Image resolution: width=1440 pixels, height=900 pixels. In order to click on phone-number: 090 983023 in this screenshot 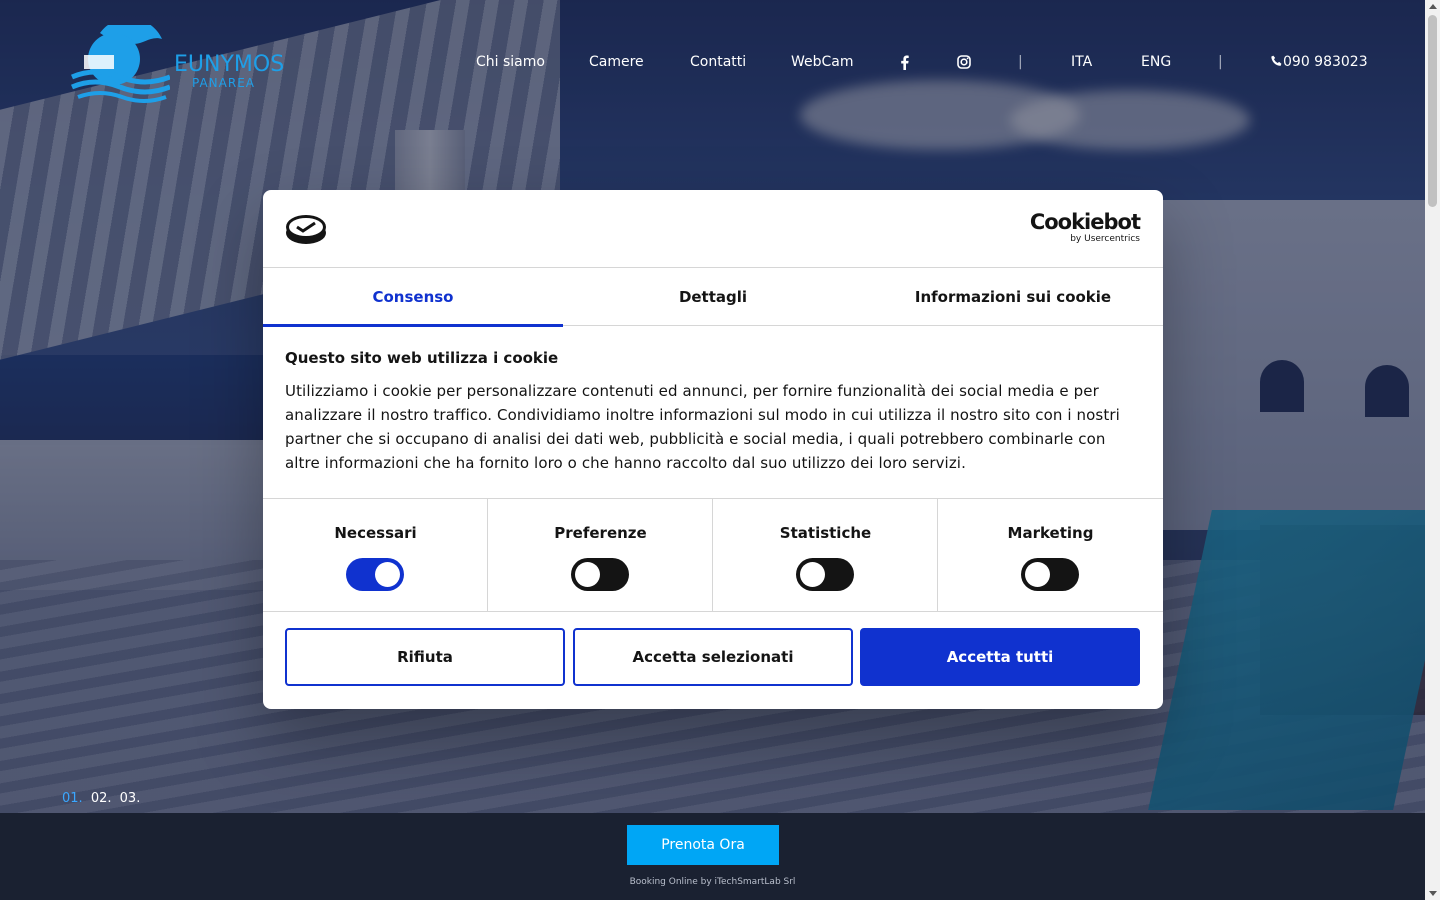, I will do `click(1325, 62)`.